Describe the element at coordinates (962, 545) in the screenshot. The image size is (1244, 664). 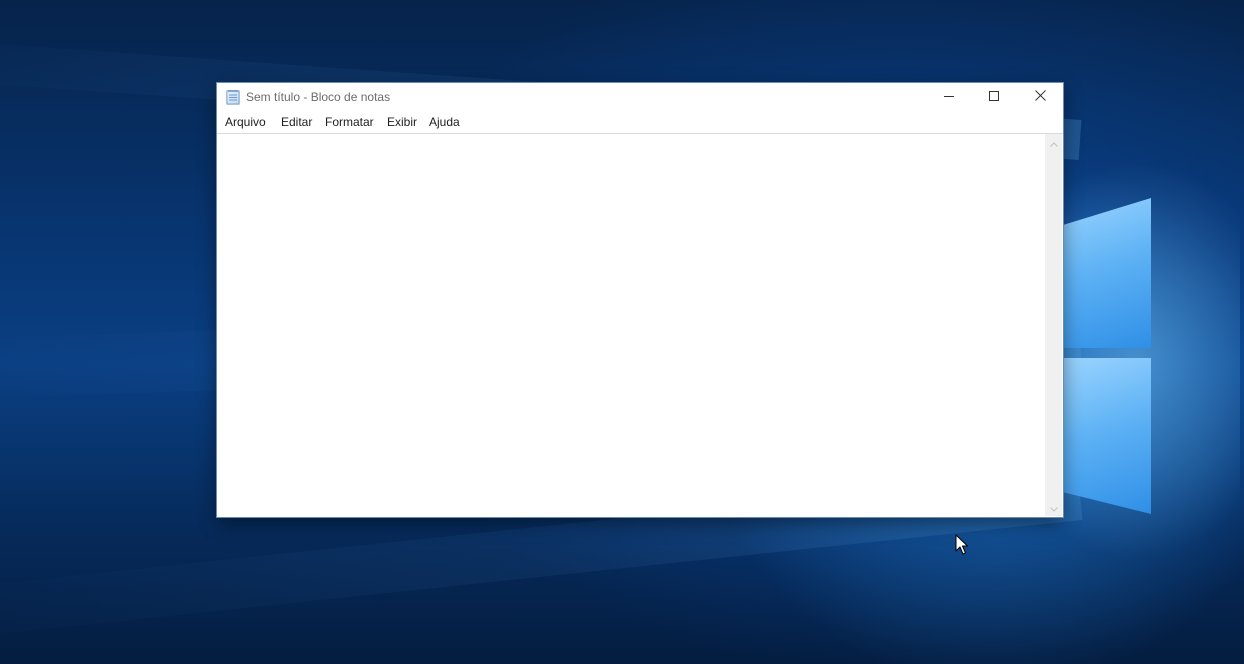
I see `mouse-pointer-icon` at that location.